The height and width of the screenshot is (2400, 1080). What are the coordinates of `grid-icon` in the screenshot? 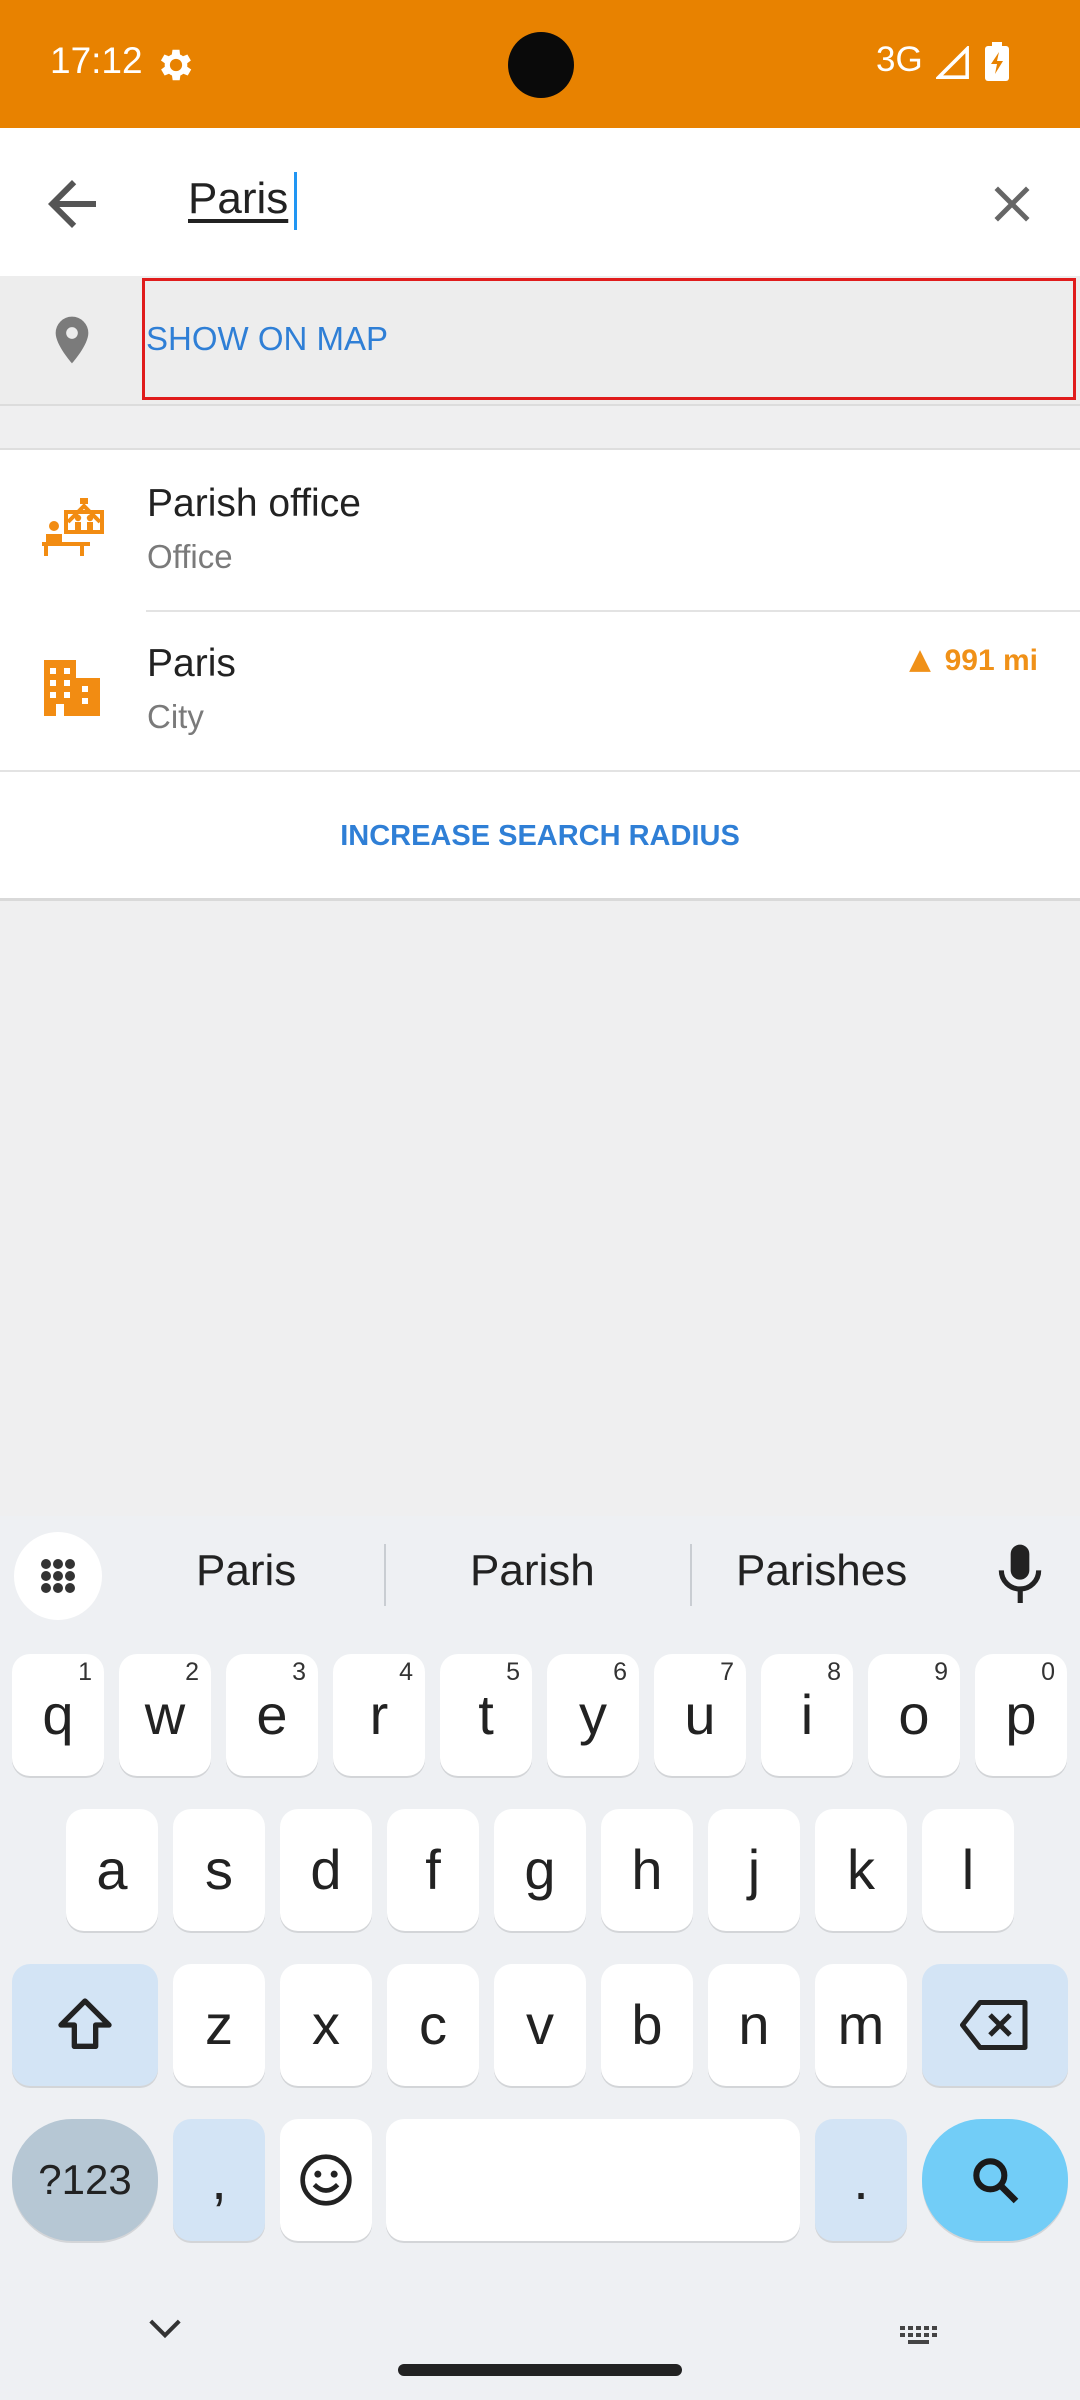 It's located at (58, 1576).